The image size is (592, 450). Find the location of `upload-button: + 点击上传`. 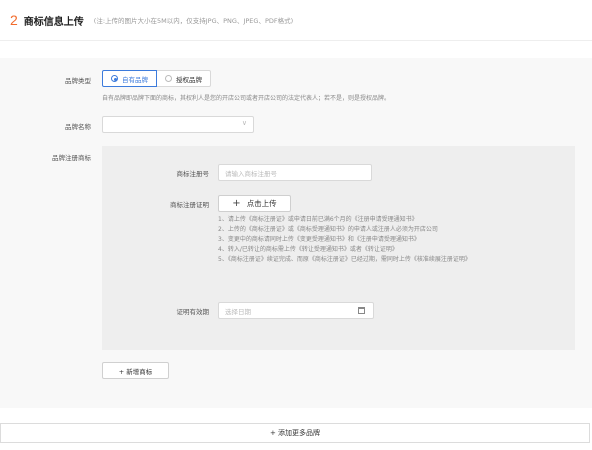

upload-button: + 点击上传 is located at coordinates (254, 203).